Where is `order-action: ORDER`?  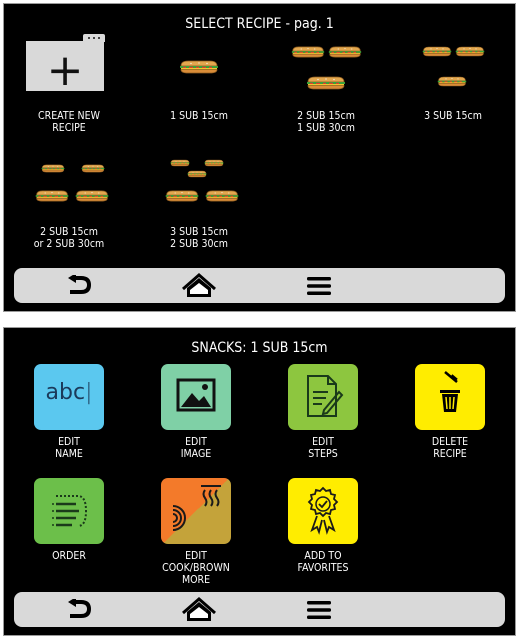 order-action: ORDER is located at coordinates (69, 528).